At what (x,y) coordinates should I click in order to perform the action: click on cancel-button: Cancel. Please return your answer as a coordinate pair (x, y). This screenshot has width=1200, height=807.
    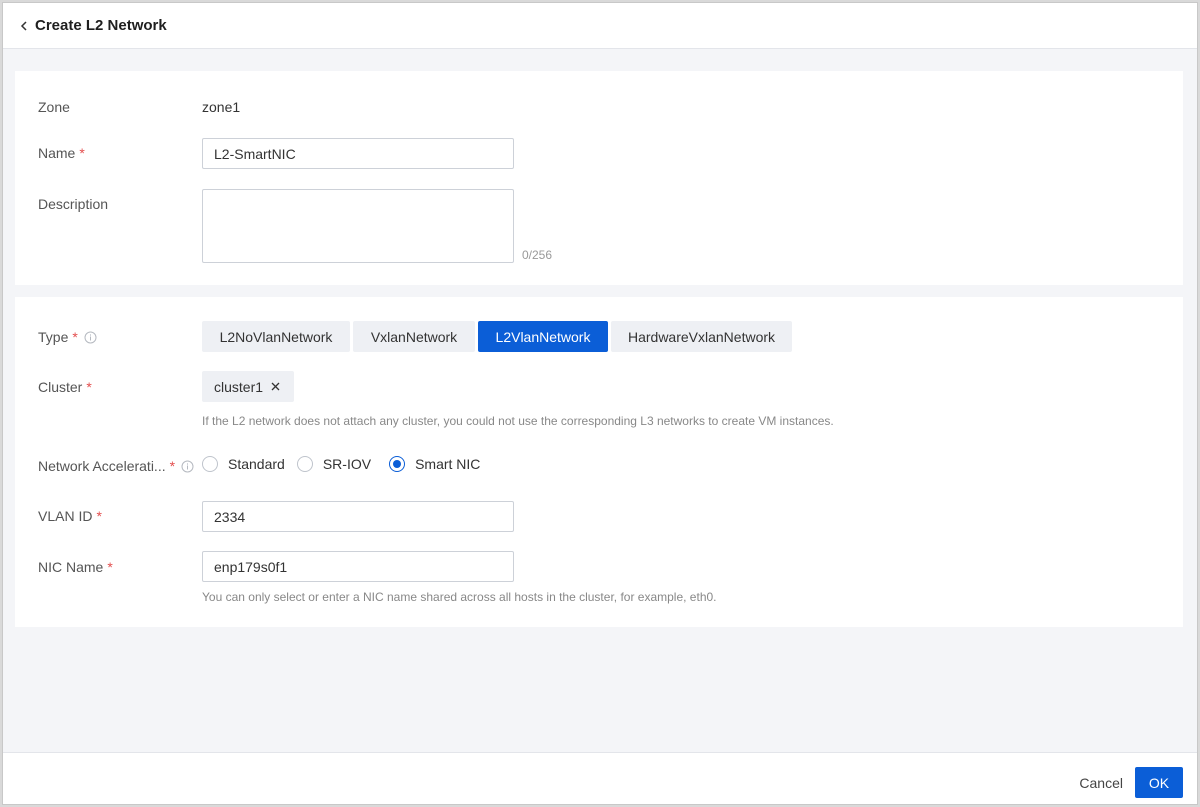
    Looking at the image, I should click on (1101, 782).